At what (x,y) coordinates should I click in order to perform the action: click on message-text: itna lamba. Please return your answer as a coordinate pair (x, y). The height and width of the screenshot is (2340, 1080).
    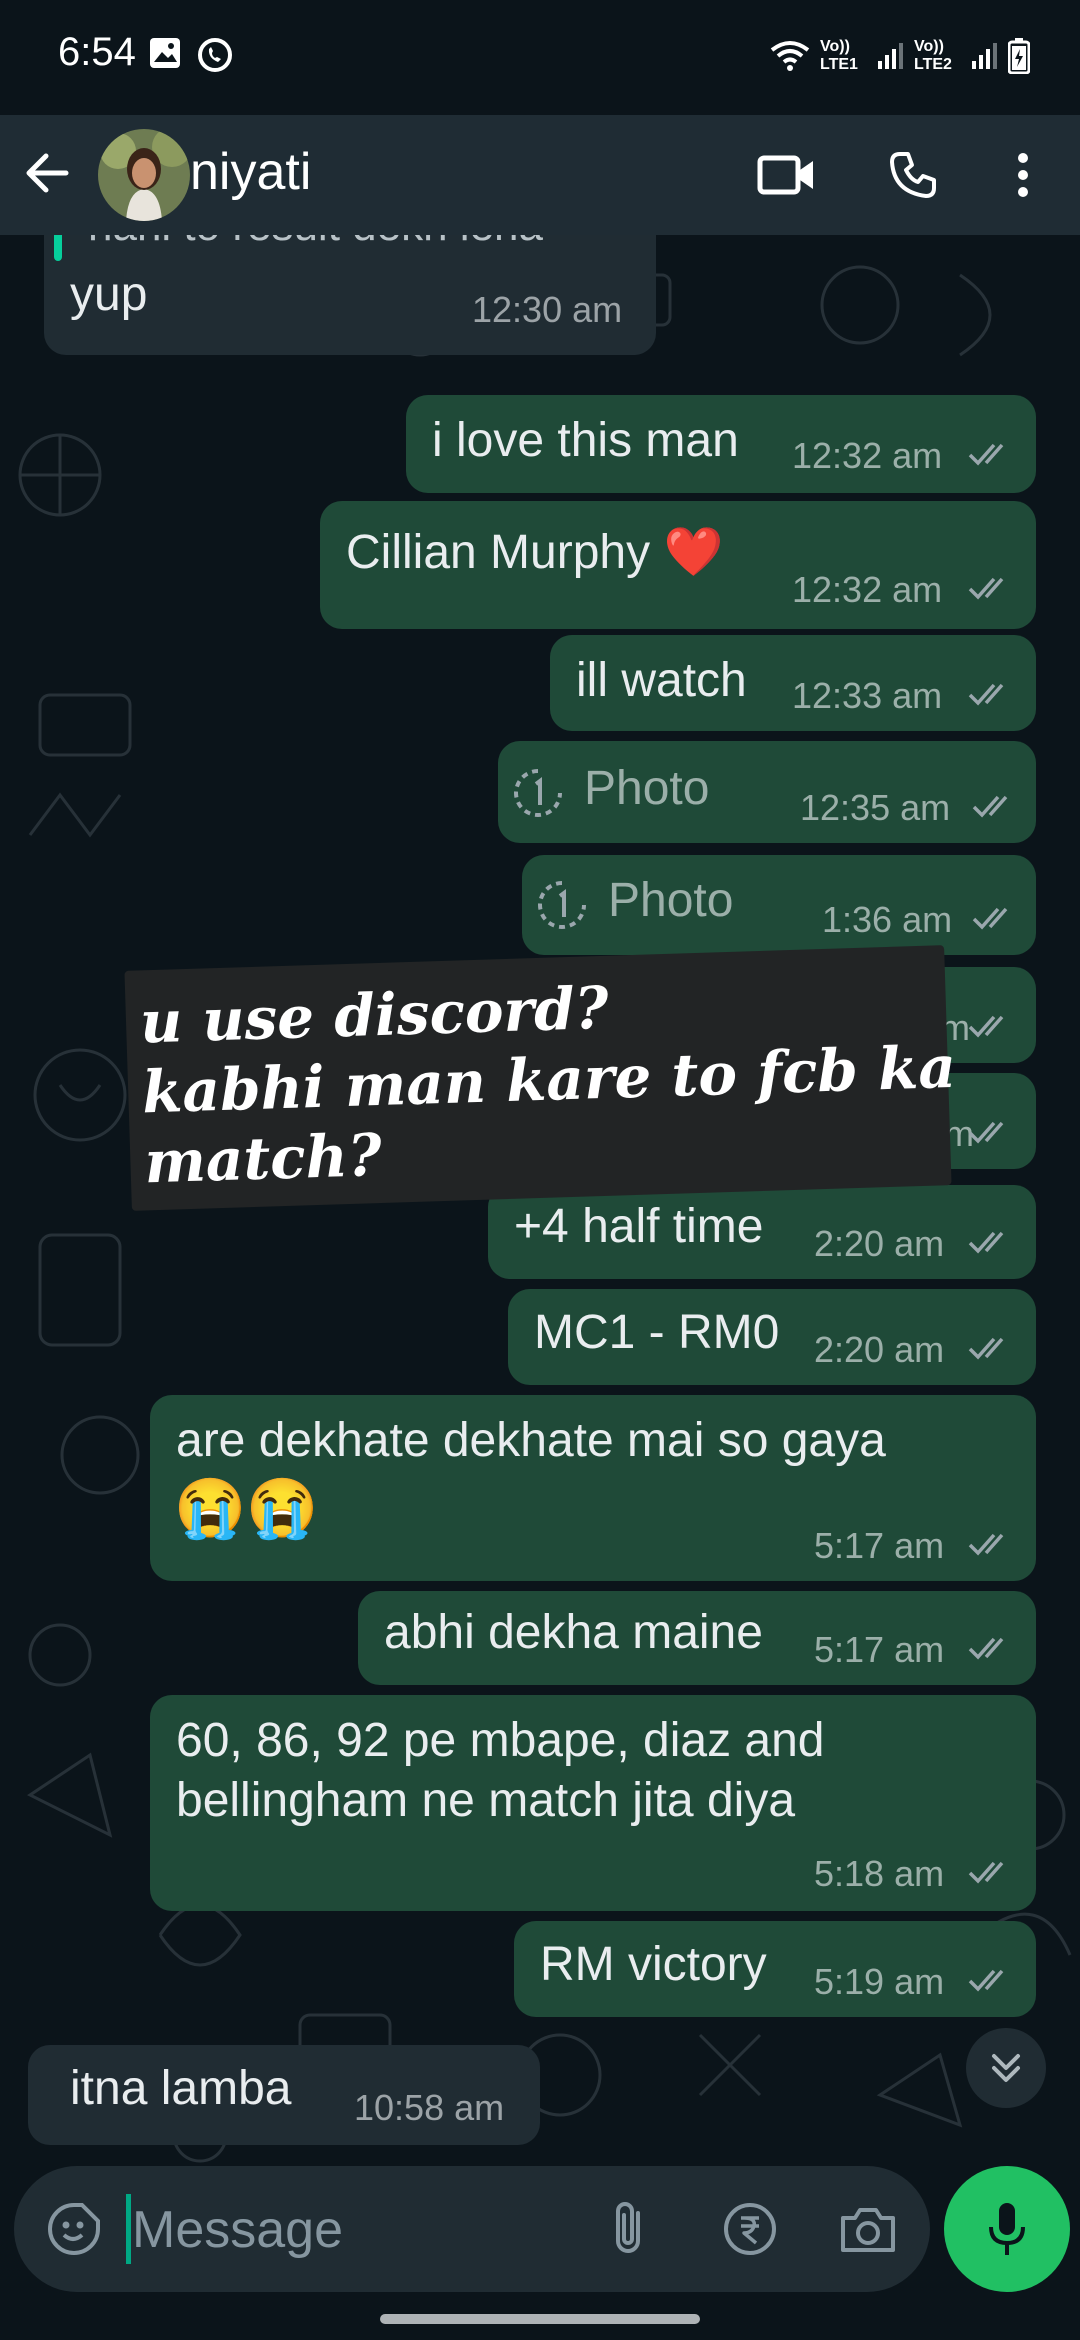
    Looking at the image, I should click on (181, 2088).